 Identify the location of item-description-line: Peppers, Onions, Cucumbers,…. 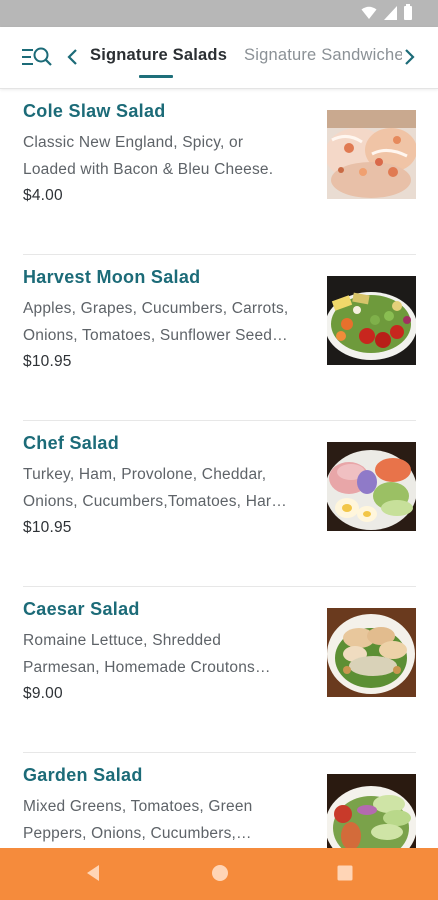
(137, 833).